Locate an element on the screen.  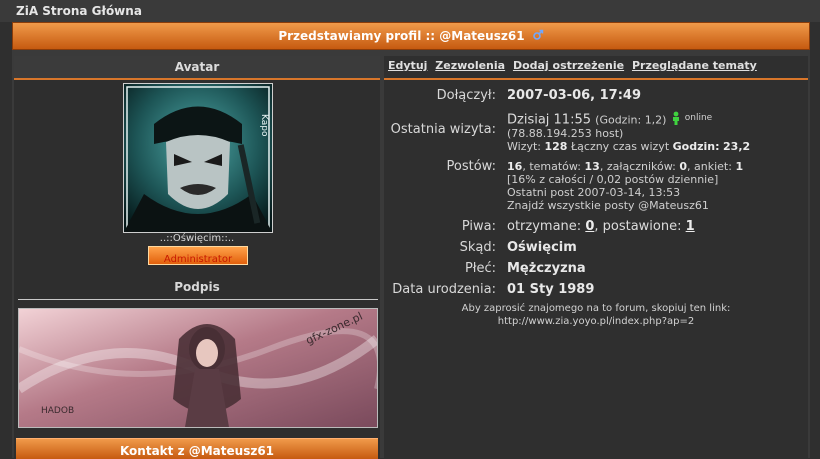
male-gender-icon is located at coordinates (538, 35).